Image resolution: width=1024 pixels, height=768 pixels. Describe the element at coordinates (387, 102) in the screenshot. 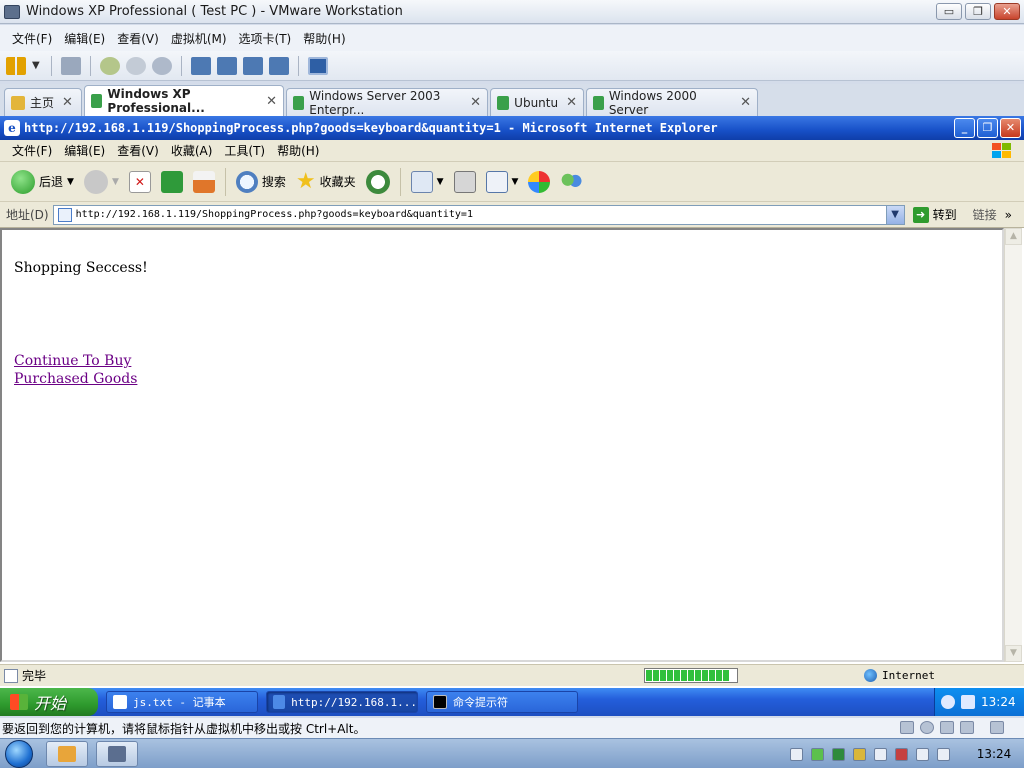

I see `tab-windows-server-2003: Windows Server 2003 Enterpr... ✕` at that location.